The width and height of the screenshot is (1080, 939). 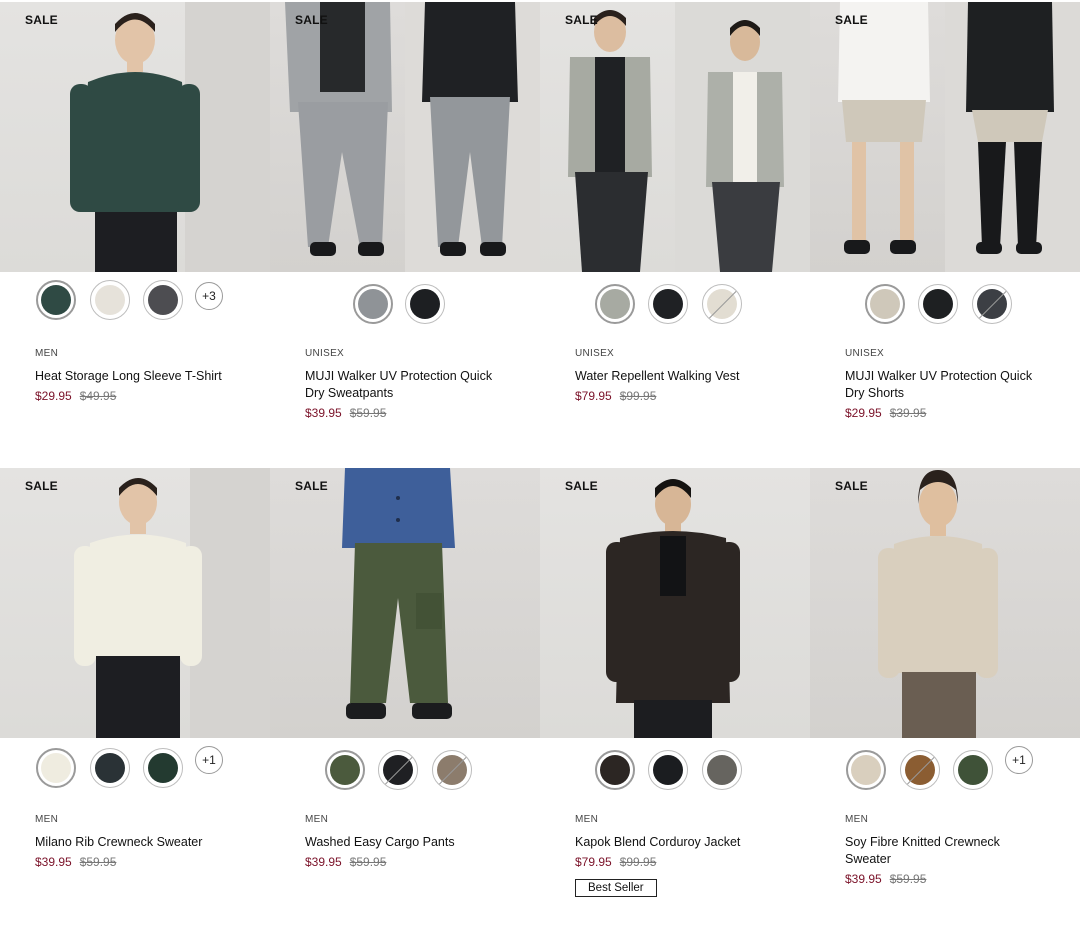 What do you see at coordinates (593, 396) in the screenshot?
I see `sale-price: $79.95` at bounding box center [593, 396].